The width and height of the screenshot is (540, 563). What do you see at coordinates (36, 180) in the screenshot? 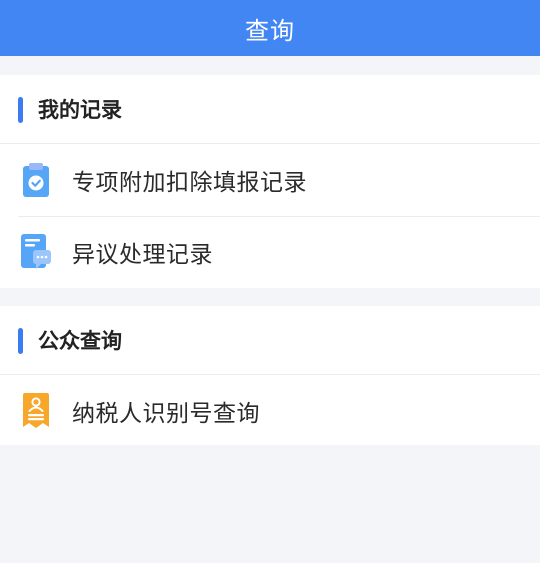
I see `clipboard-check-icon` at bounding box center [36, 180].